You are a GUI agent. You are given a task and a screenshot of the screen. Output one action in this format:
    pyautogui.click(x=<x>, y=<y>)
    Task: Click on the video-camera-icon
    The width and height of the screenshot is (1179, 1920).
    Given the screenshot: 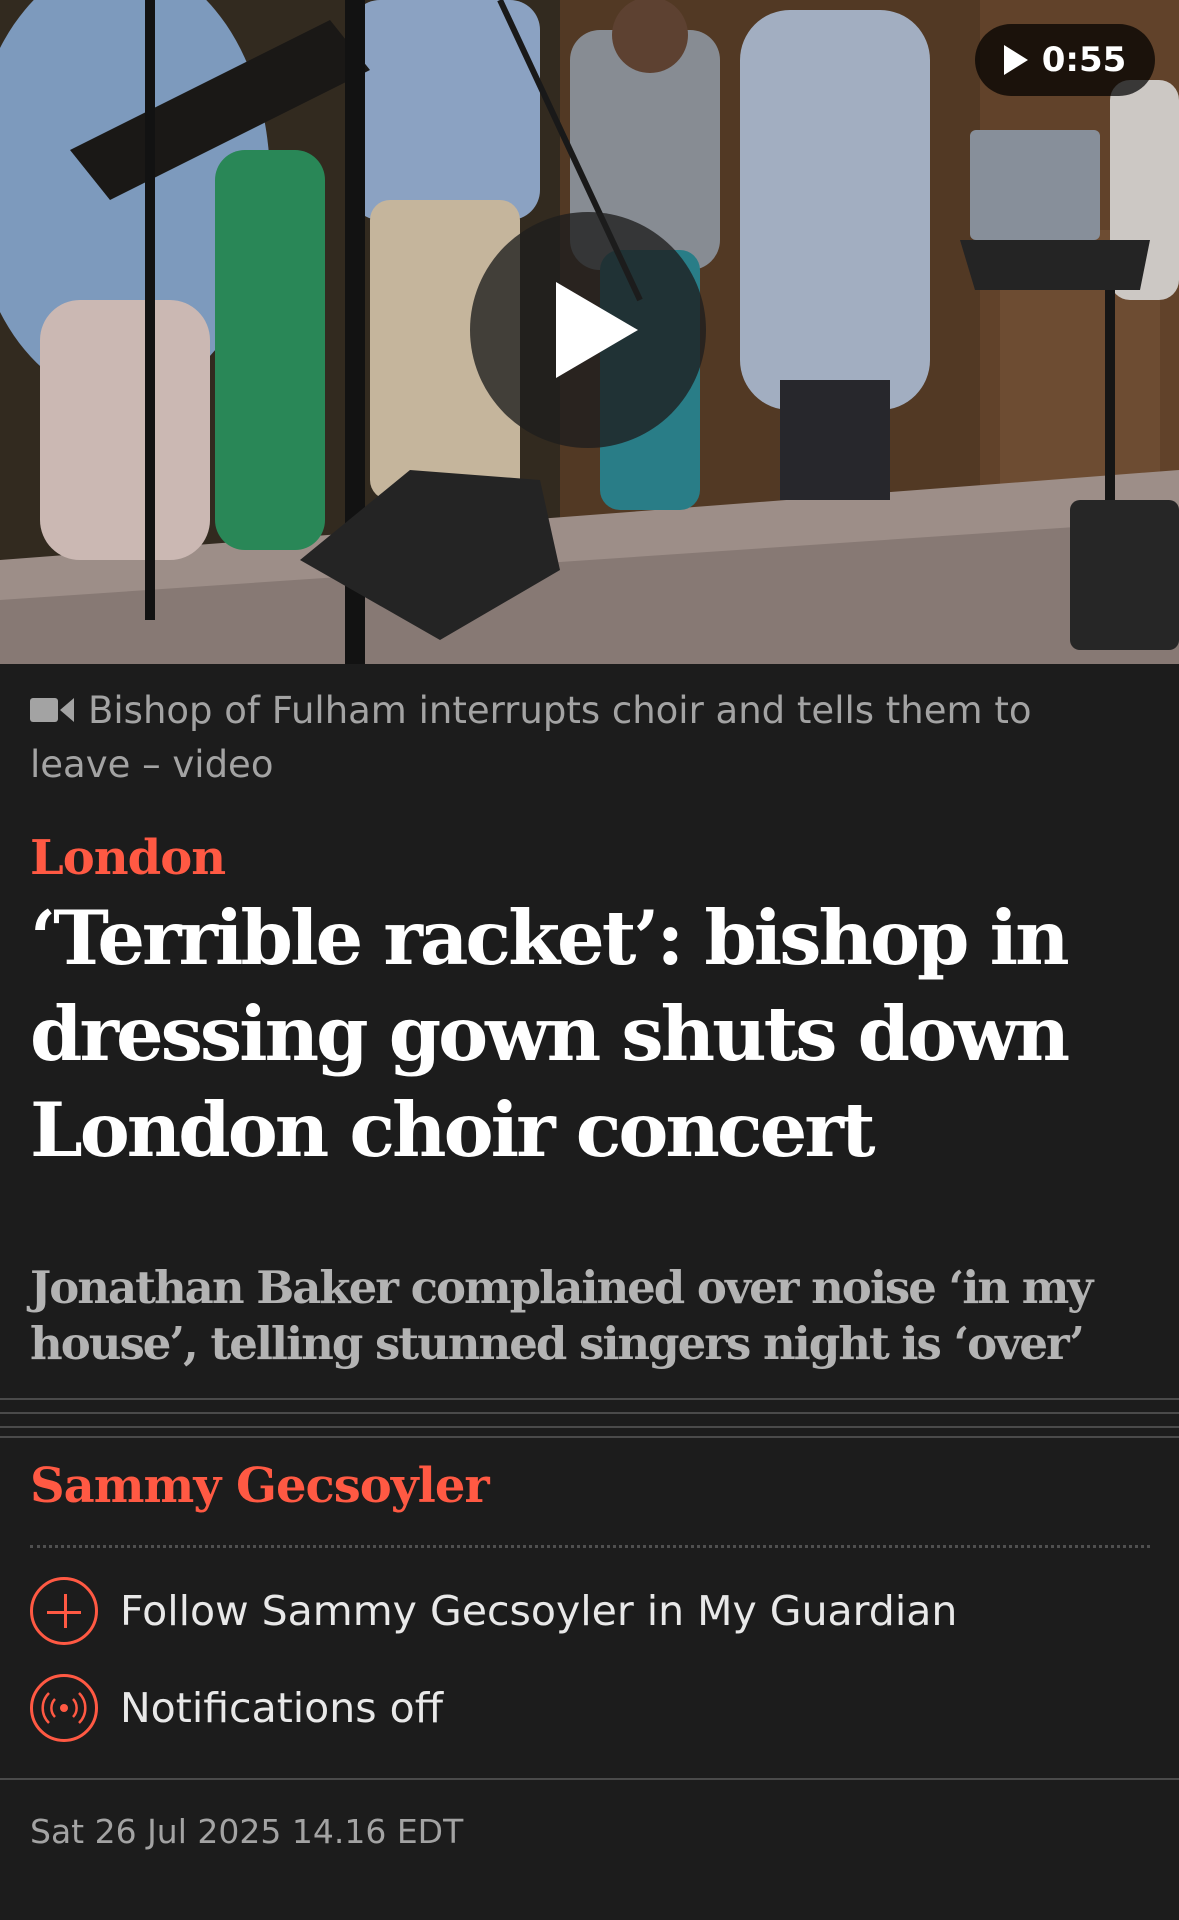 What is the action you would take?
    pyautogui.click(x=53, y=710)
    